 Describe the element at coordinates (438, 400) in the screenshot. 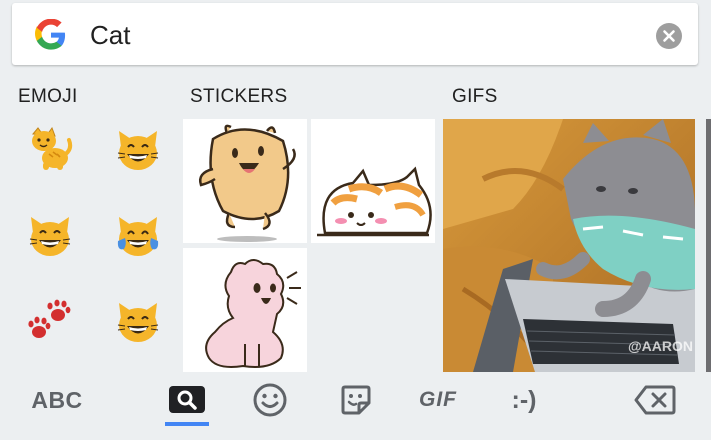

I see `gif-tab: GIF` at that location.